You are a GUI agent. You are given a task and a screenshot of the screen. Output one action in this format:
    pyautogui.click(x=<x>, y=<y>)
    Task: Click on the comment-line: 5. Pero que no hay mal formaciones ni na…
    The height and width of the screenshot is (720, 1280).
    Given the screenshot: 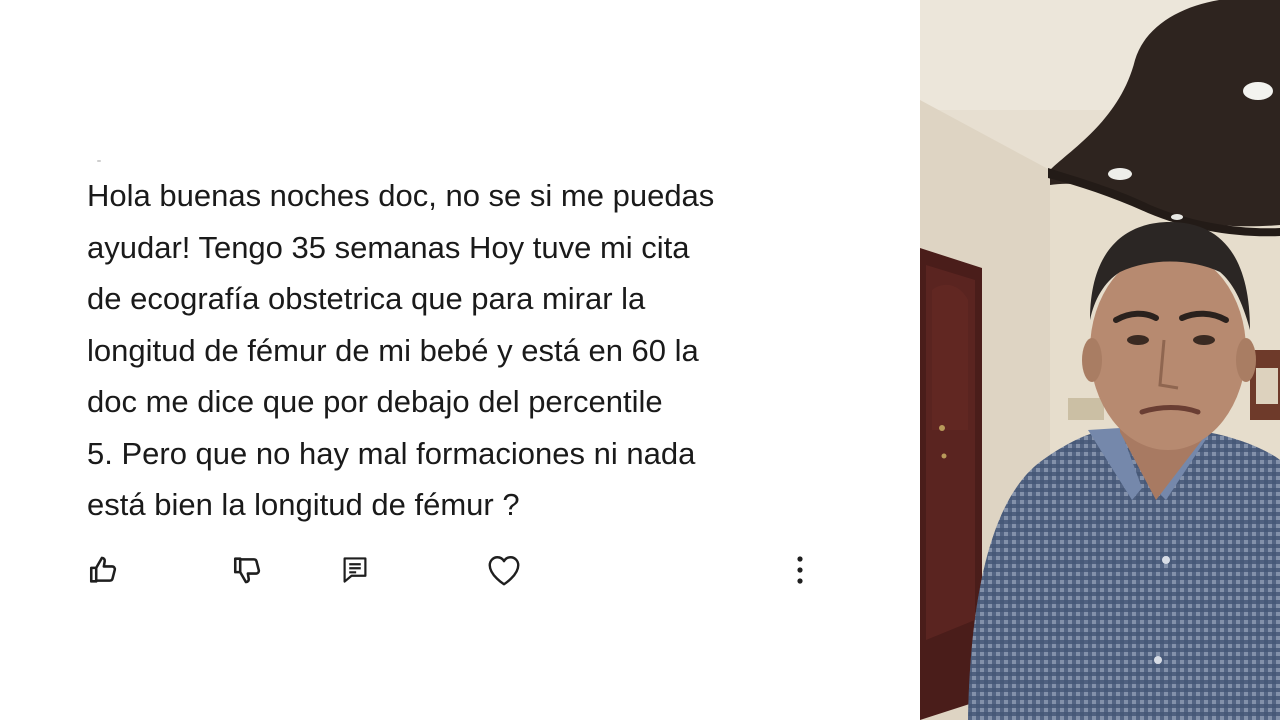 What is the action you would take?
    pyautogui.click(x=391, y=453)
    